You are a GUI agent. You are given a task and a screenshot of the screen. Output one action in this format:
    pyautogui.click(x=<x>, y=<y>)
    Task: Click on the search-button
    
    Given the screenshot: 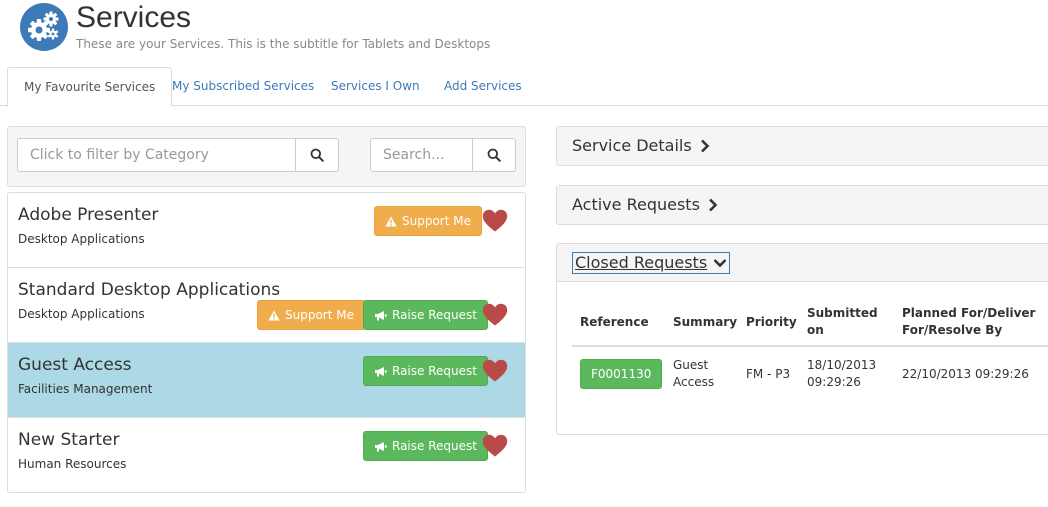 What is the action you would take?
    pyautogui.click(x=494, y=155)
    